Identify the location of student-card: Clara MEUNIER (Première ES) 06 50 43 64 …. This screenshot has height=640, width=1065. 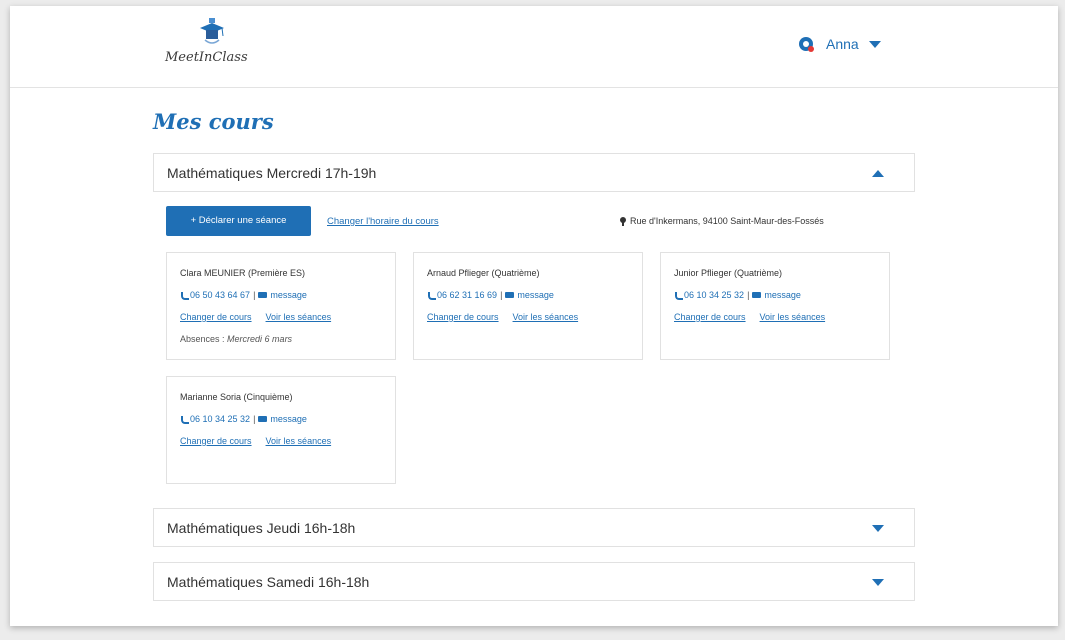
(281, 306).